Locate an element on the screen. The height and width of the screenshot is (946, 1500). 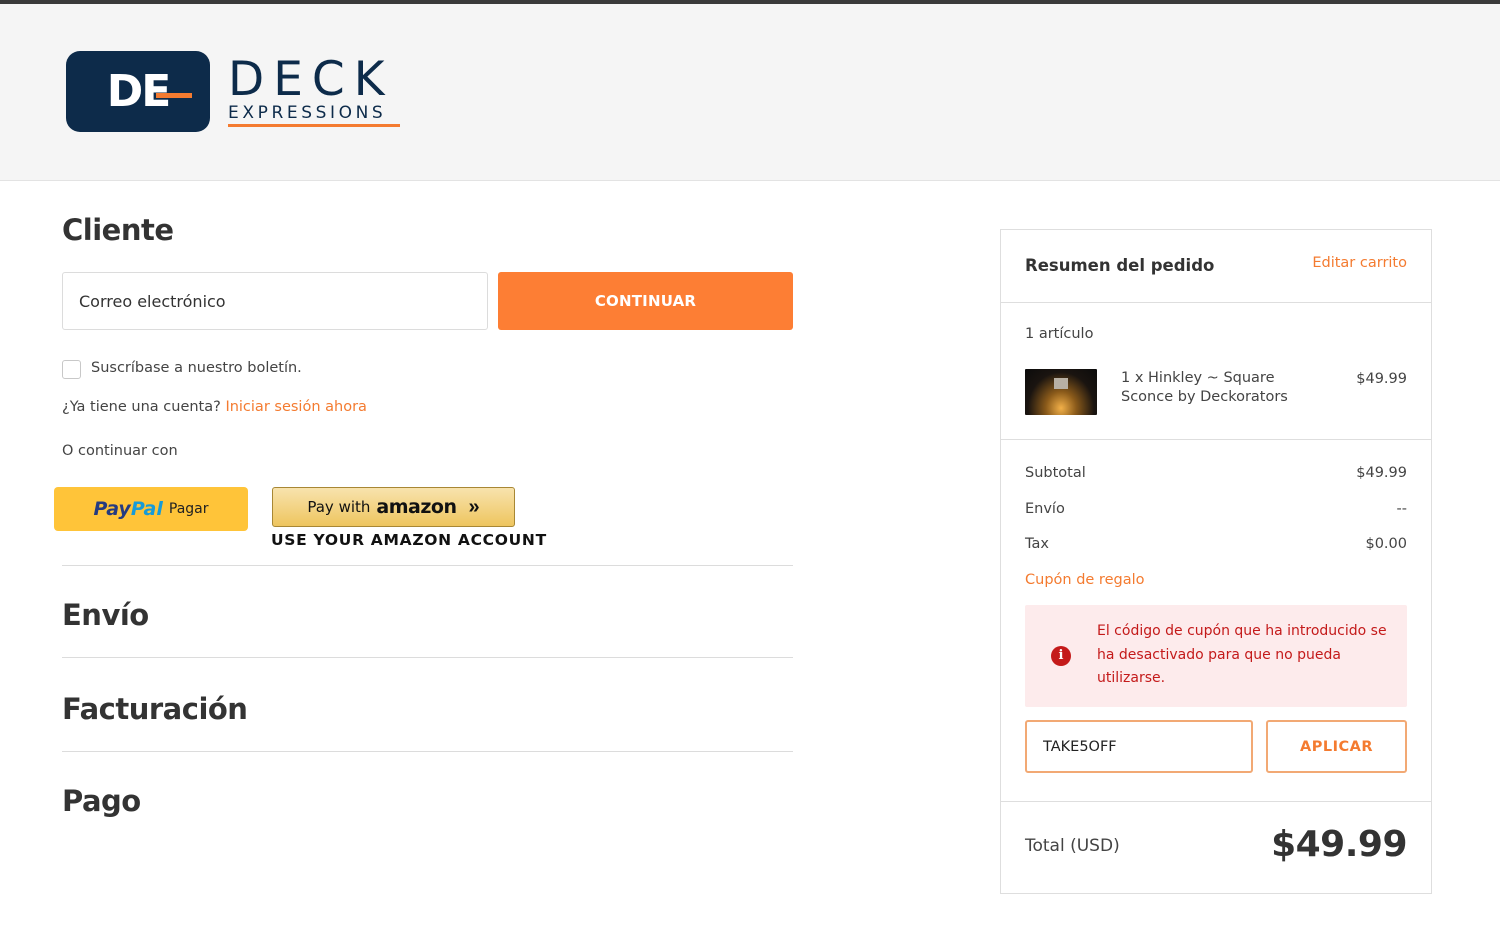
amazon-pay-button: Pay with amazon » is located at coordinates (393, 507).